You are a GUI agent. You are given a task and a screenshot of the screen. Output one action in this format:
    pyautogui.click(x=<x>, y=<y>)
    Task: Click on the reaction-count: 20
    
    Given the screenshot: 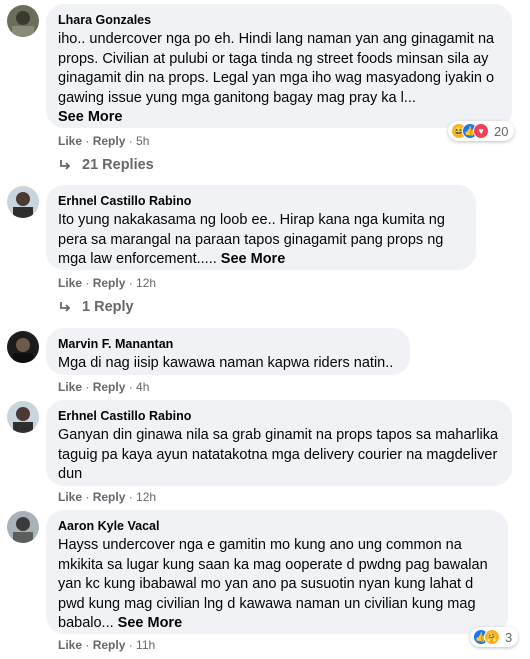 What is the action you would take?
    pyautogui.click(x=501, y=131)
    